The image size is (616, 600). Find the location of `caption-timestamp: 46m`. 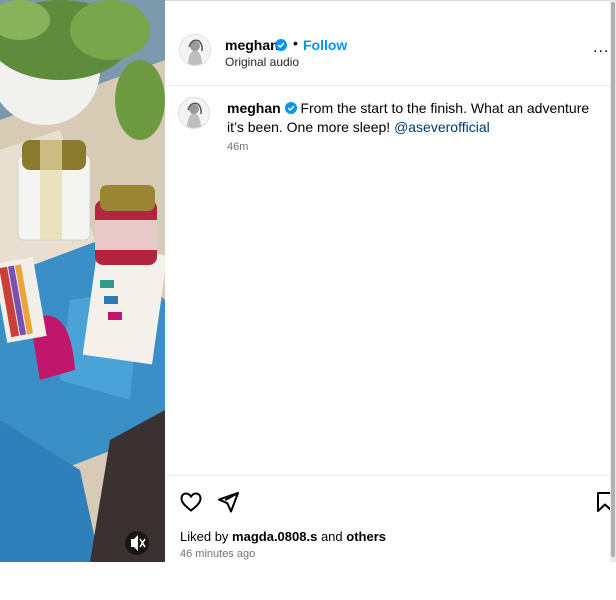

caption-timestamp: 46m is located at coordinates (238, 147).